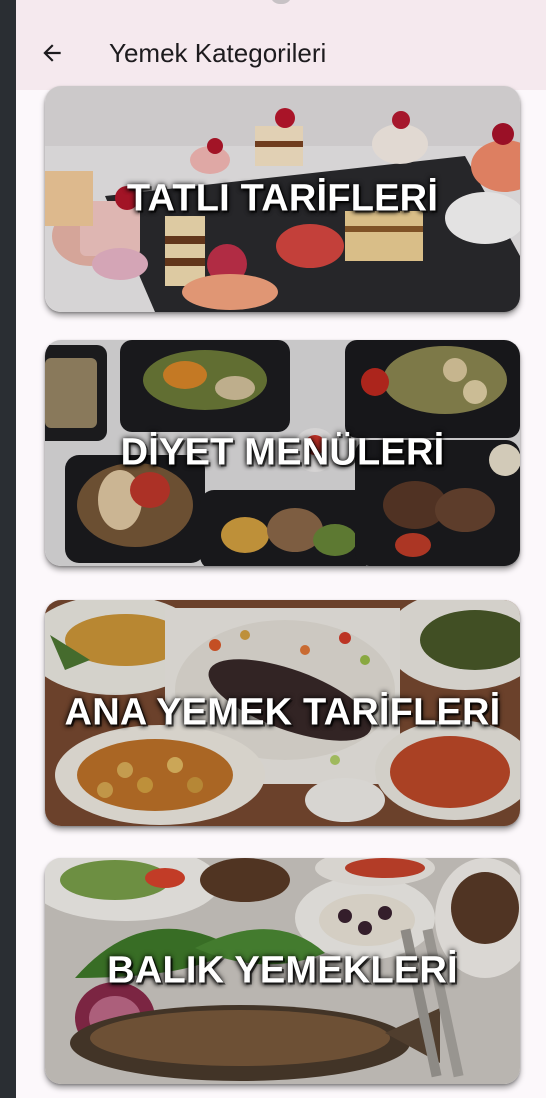  I want to click on status-bar, so click(281, 10).